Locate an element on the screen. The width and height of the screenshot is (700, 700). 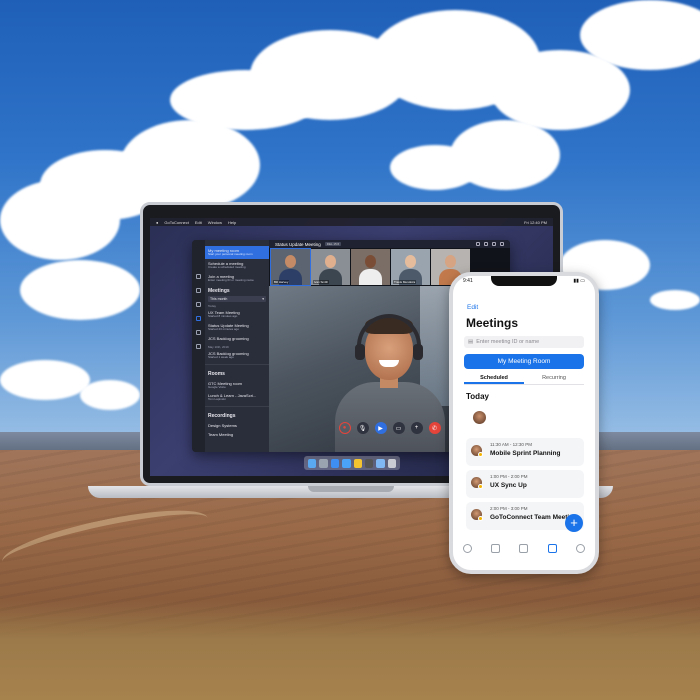
my-meeting-room-button: My Meeting Room is located at coordinates (524, 361).